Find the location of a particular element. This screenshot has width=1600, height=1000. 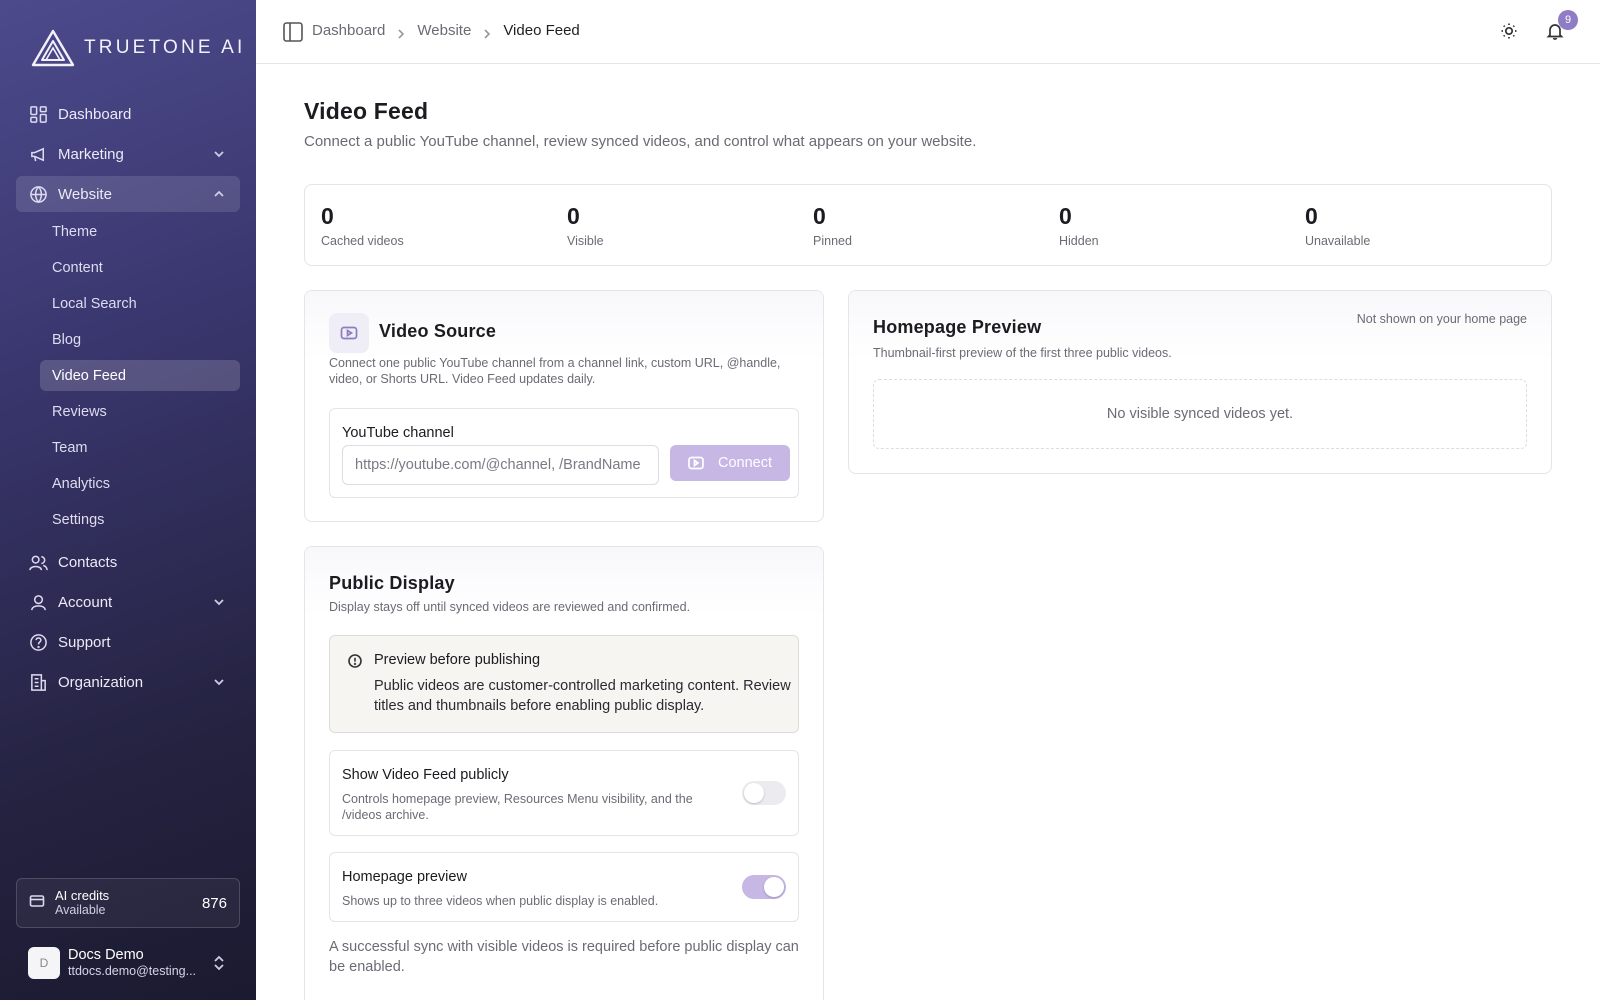

brand-logo: TRUETONE AI is located at coordinates (138, 48).